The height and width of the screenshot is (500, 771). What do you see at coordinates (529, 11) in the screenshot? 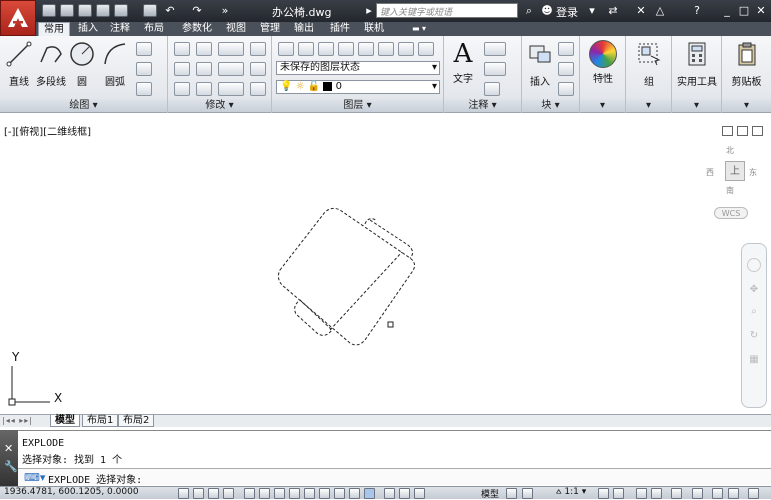
I see `search-icon: ⌕` at bounding box center [529, 11].